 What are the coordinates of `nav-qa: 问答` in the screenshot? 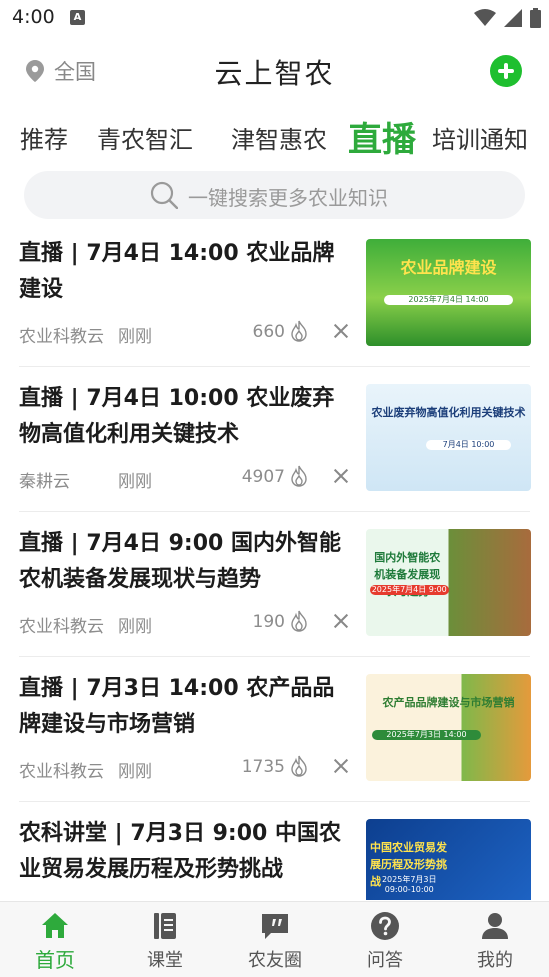 It's located at (385, 939).